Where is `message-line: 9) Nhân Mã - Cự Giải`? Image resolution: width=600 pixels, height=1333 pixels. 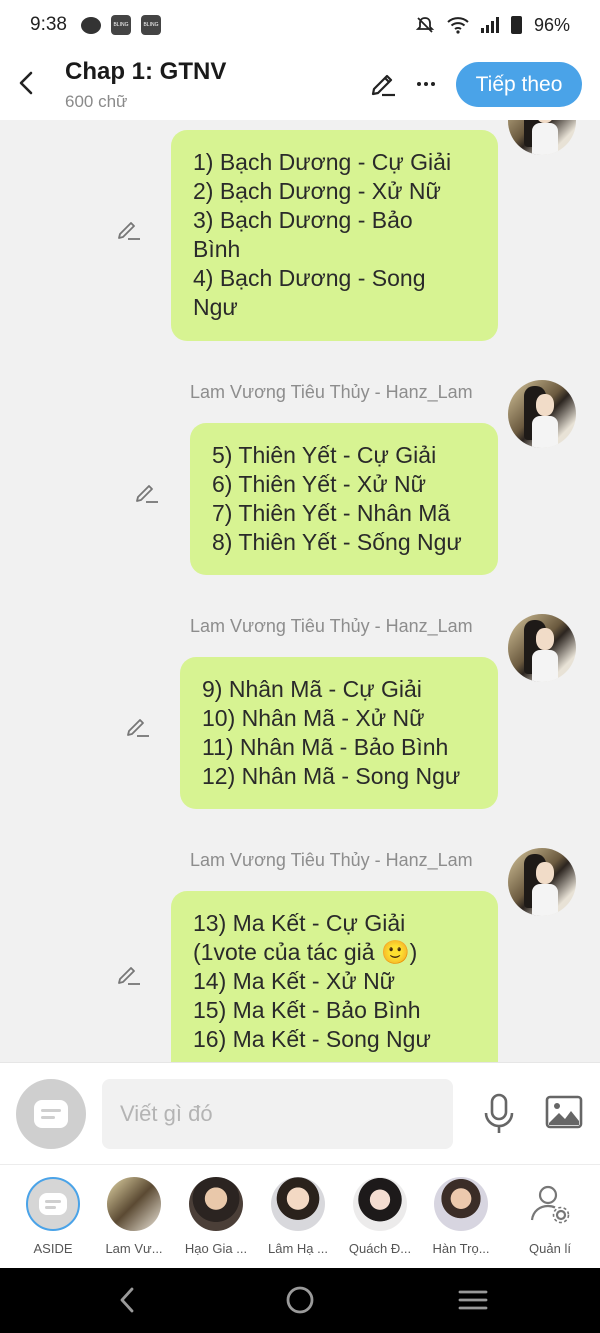
message-line: 9) Nhân Mã - Cự Giải is located at coordinates (312, 689).